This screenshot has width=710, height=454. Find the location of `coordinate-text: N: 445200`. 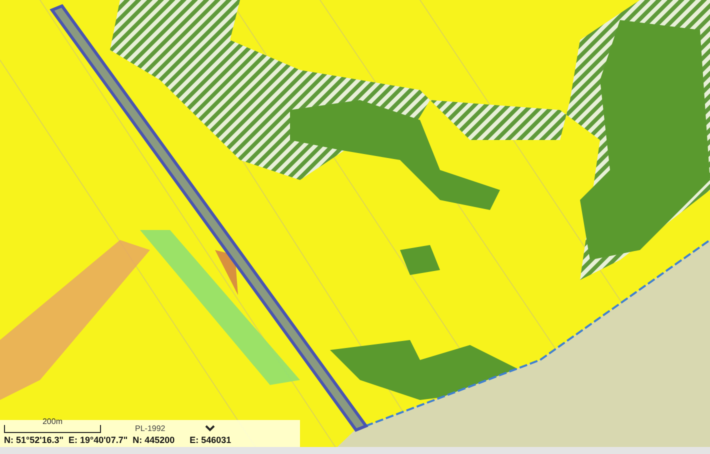

coordinate-text: N: 445200 is located at coordinates (153, 440).